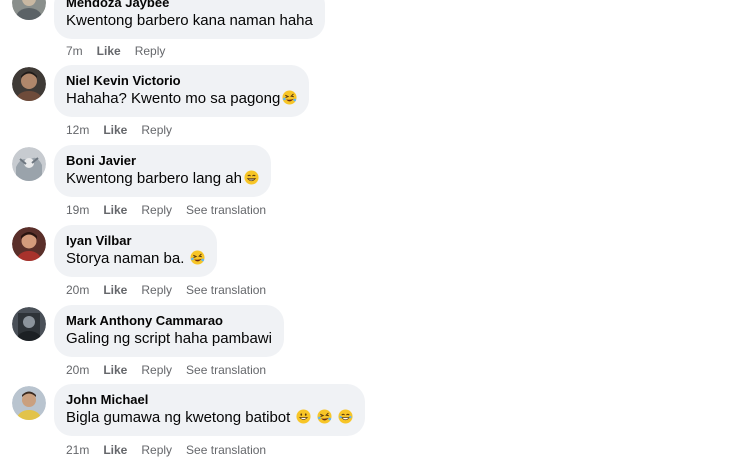 This screenshot has height=464, width=750. Describe the element at coordinates (77, 130) in the screenshot. I see `comment-time: 12m` at that location.